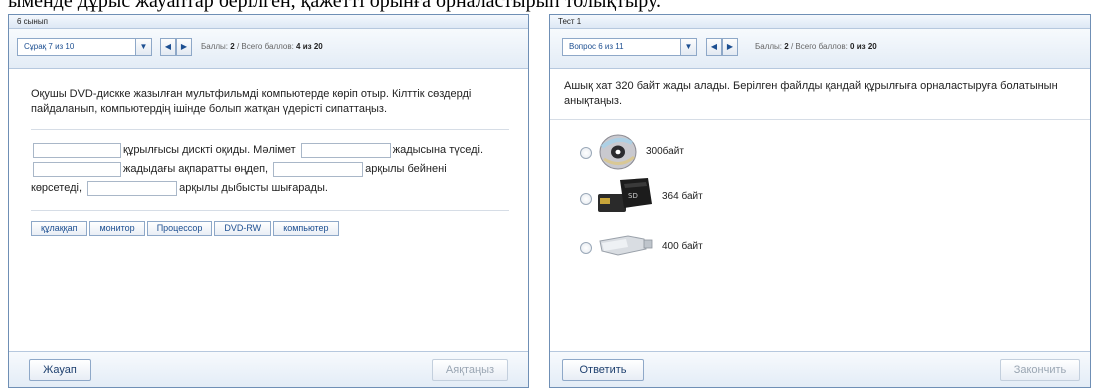 This screenshot has height=390, width=1099. Describe the element at coordinates (626, 199) in the screenshot. I see `sd-card-icon: SD` at that location.